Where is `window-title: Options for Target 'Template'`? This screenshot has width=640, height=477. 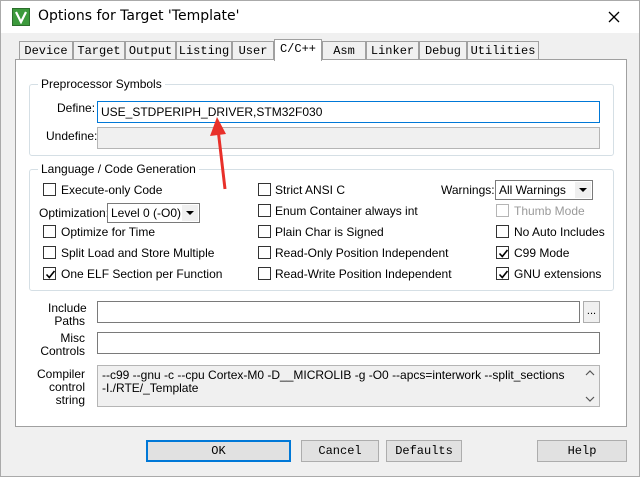
window-title: Options for Target 'Template' is located at coordinates (139, 16).